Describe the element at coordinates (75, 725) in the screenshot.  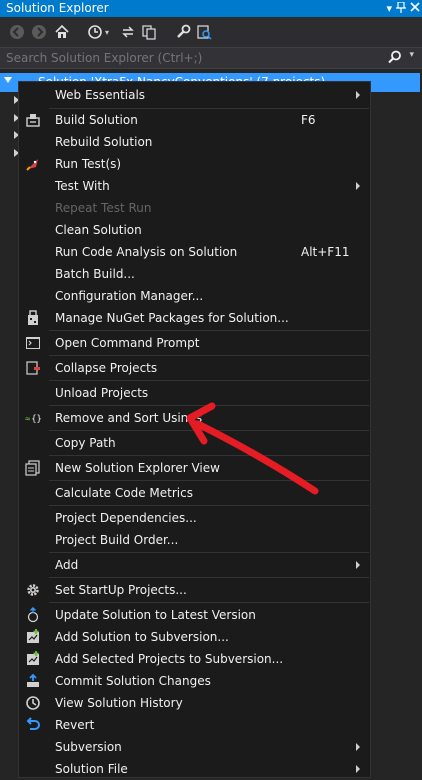
I see `menu-item-label: Revert` at that location.